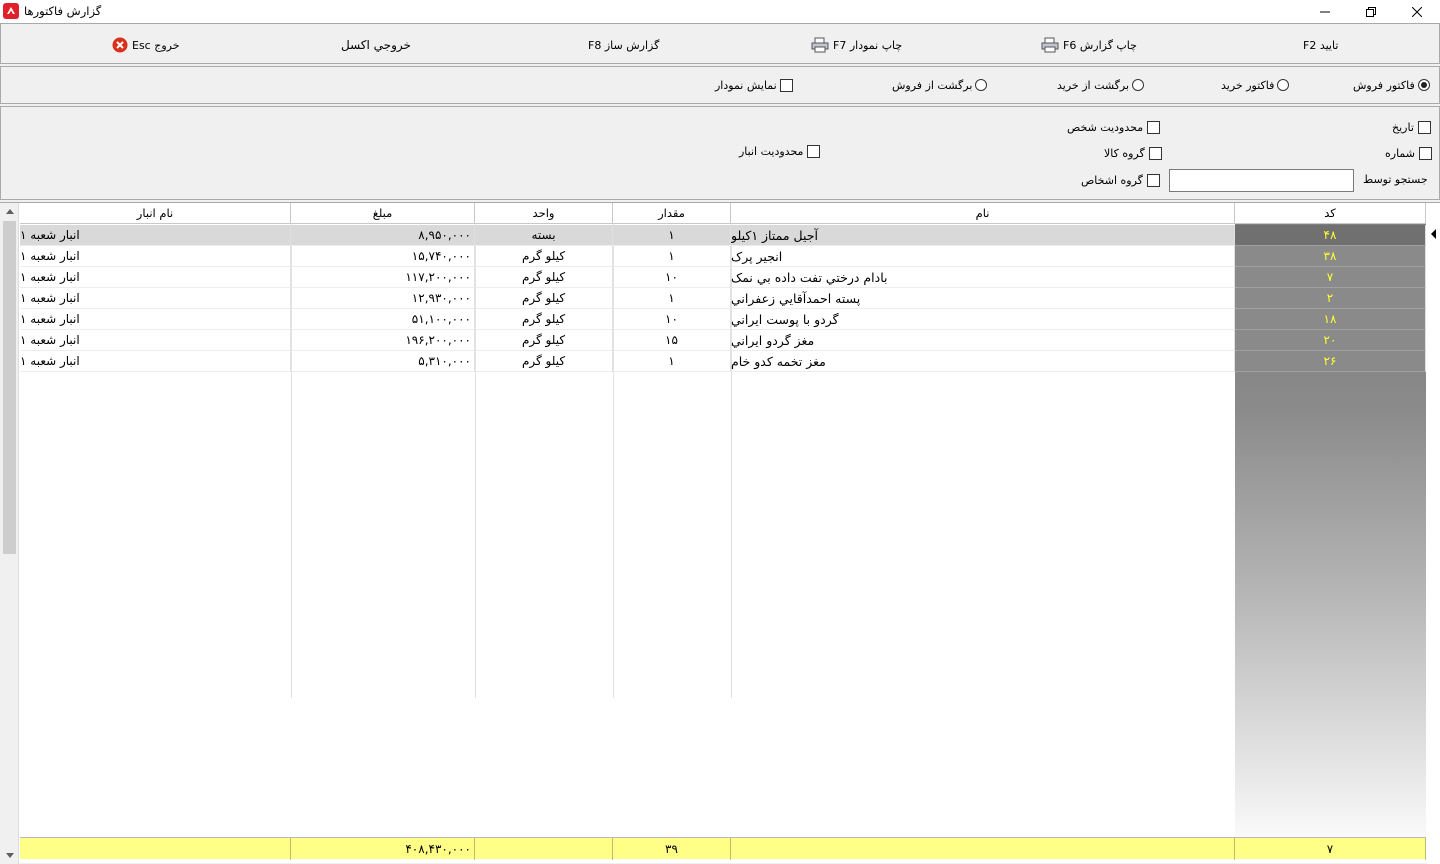  Describe the element at coordinates (1330, 340) in the screenshot. I see `cell-code: ۲۰` at that location.